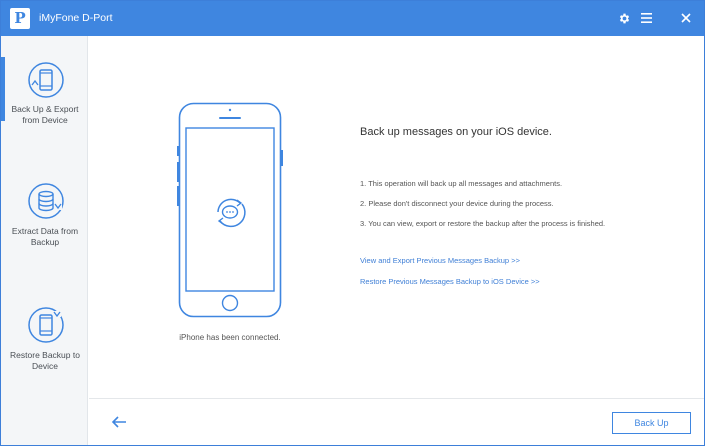  I want to click on database-icon, so click(46, 201).